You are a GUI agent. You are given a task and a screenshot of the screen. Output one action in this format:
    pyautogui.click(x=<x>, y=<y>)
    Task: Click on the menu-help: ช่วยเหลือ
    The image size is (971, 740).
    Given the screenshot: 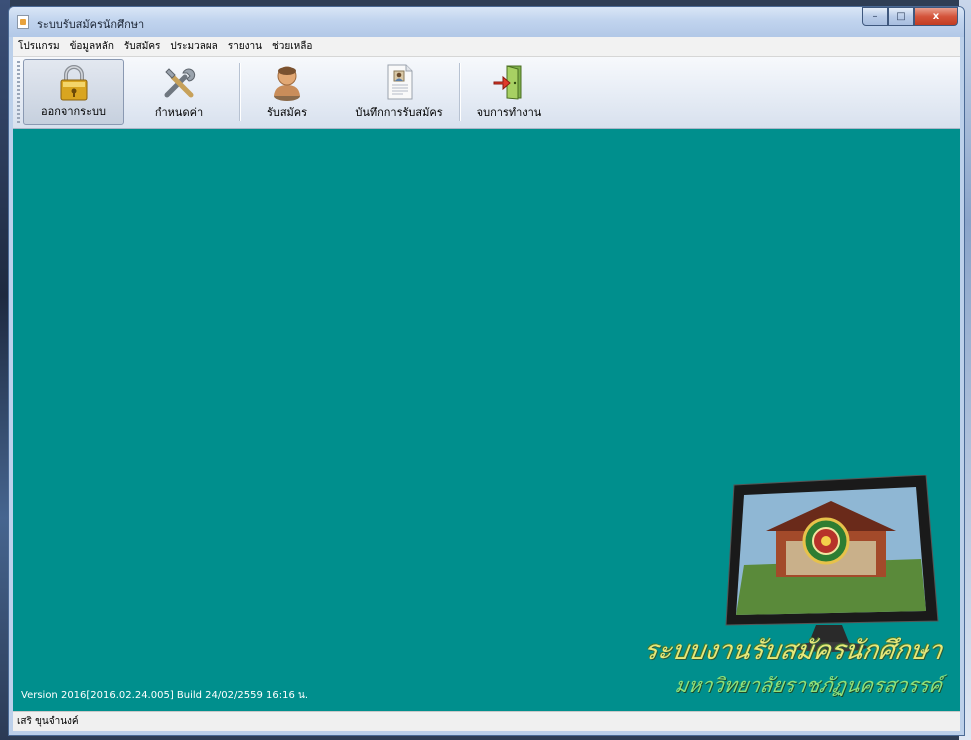 What is the action you would take?
    pyautogui.click(x=292, y=46)
    